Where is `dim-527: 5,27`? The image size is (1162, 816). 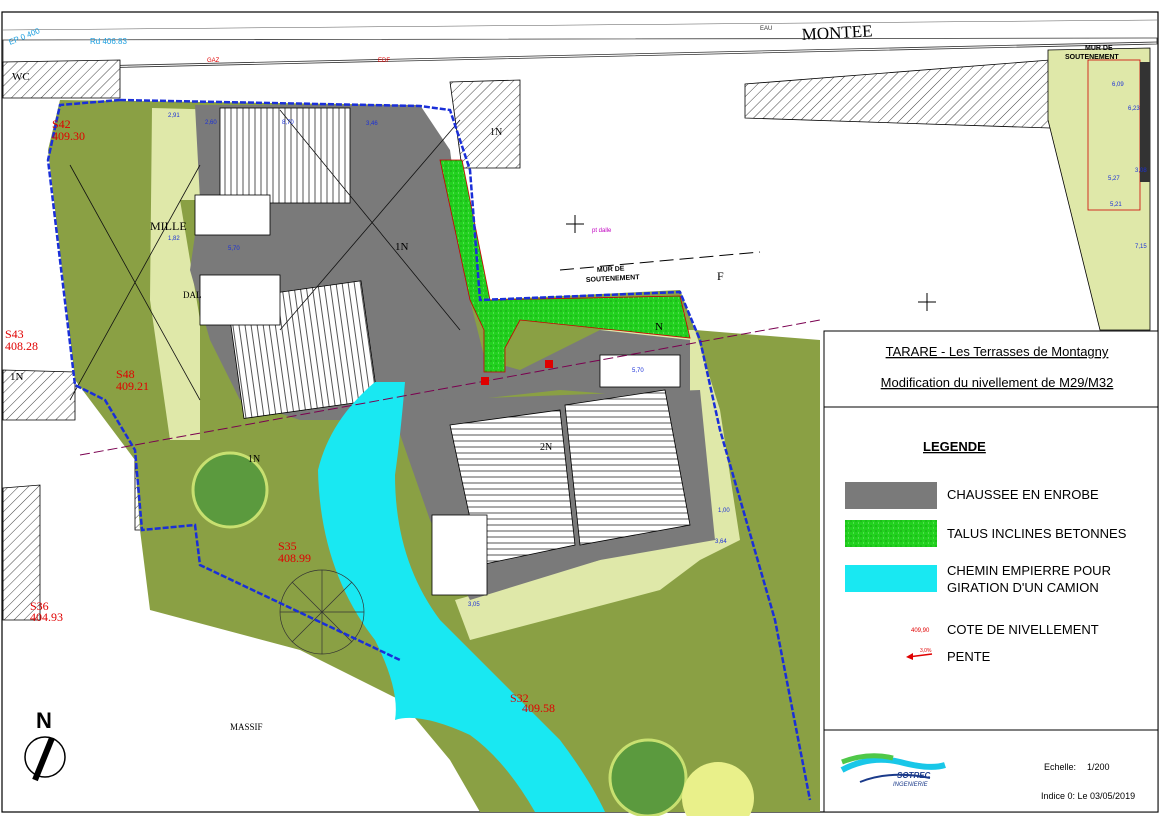
dim-527: 5,27 is located at coordinates (1114, 179).